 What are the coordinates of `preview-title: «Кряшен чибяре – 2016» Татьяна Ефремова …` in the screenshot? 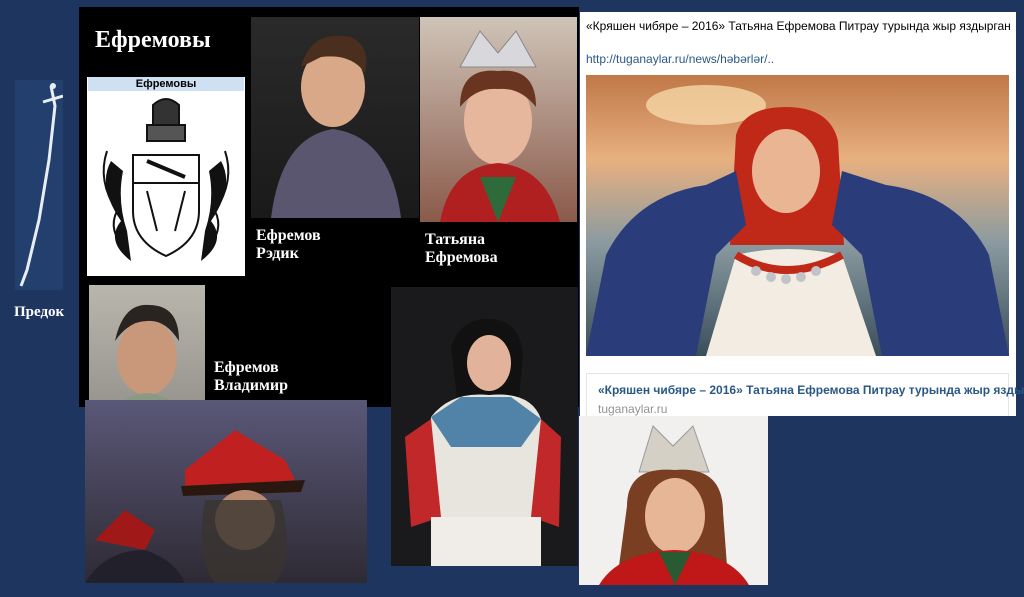 It's located at (811, 390).